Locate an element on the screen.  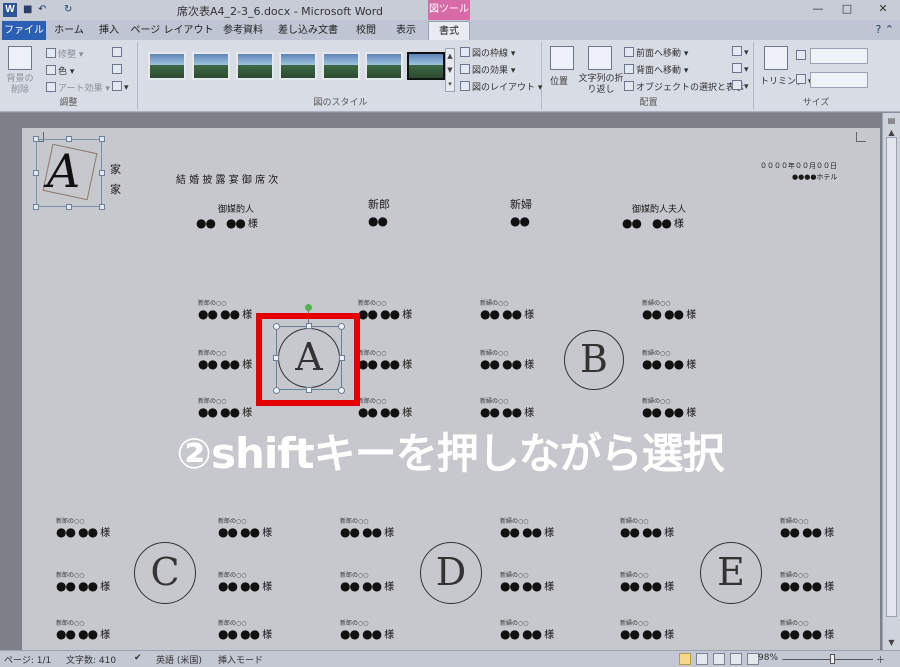
tab-page-layout: ページ レイアウト is located at coordinates (172, 30).